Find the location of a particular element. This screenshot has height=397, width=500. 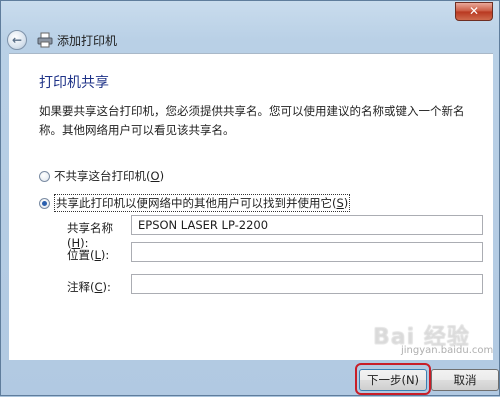

next-button: 下一步(N) is located at coordinates (393, 380).